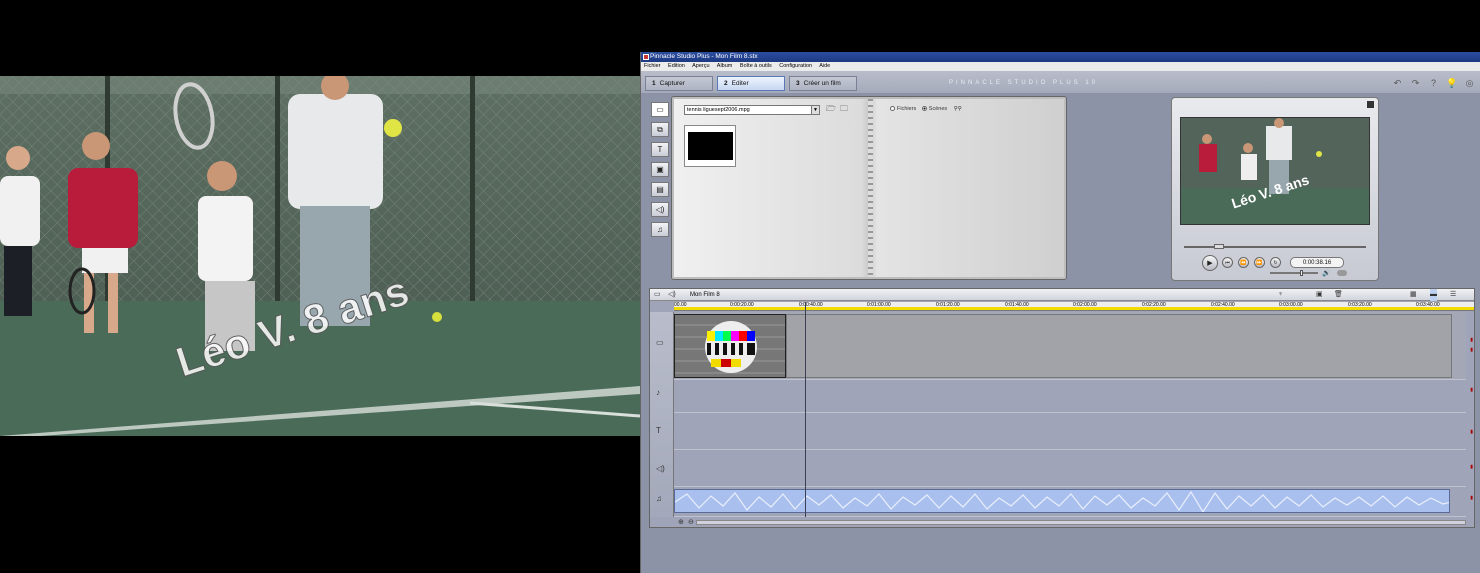  Describe the element at coordinates (1433, 295) in the screenshot. I see `timeline-view-icon: ▬` at that location.